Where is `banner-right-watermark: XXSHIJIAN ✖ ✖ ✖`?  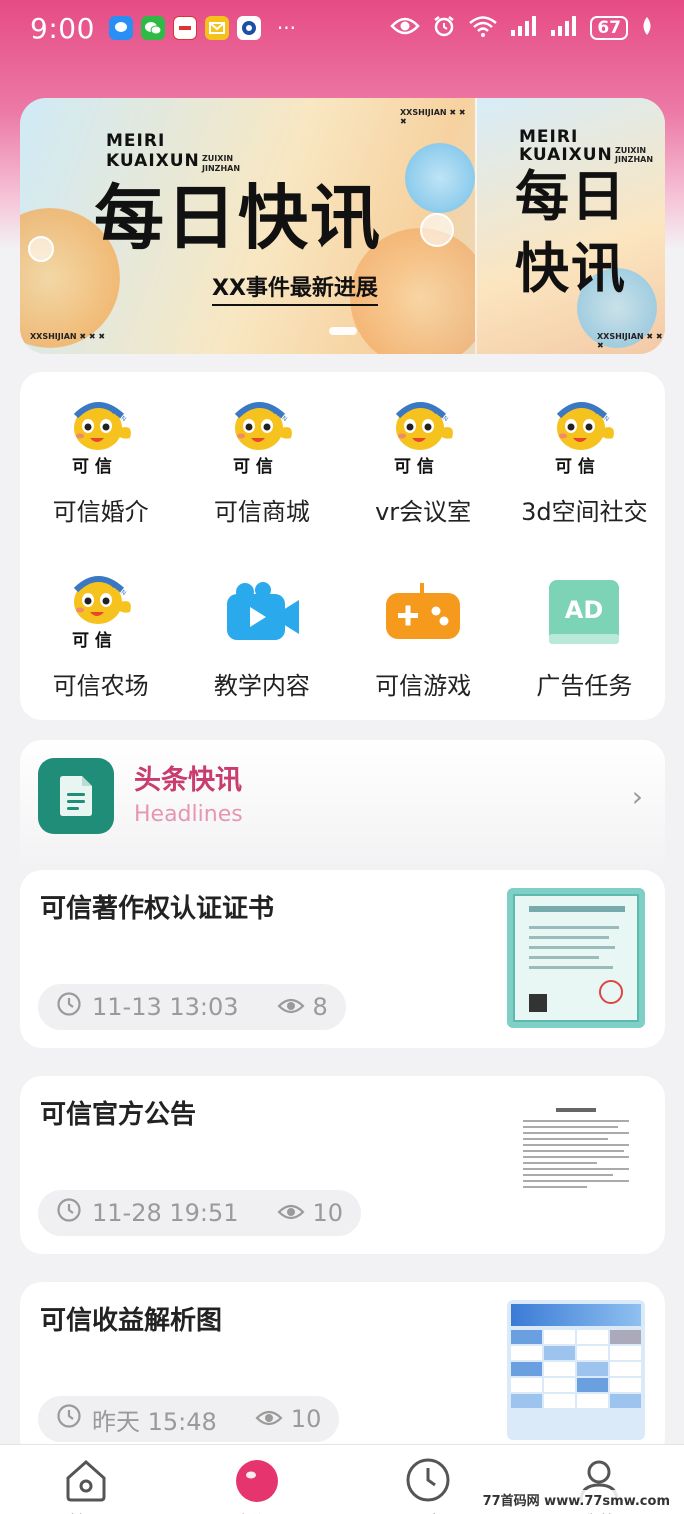
banner-right-watermark: XXSHIJIAN ✖ ✖ ✖ is located at coordinates (630, 341).